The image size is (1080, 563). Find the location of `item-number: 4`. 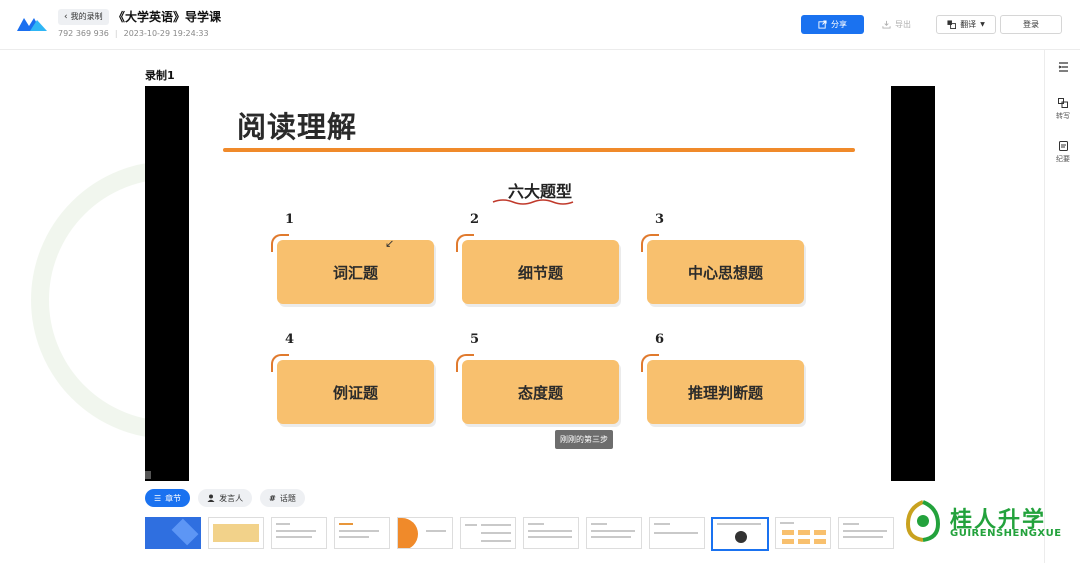

item-number: 4 is located at coordinates (290, 339).